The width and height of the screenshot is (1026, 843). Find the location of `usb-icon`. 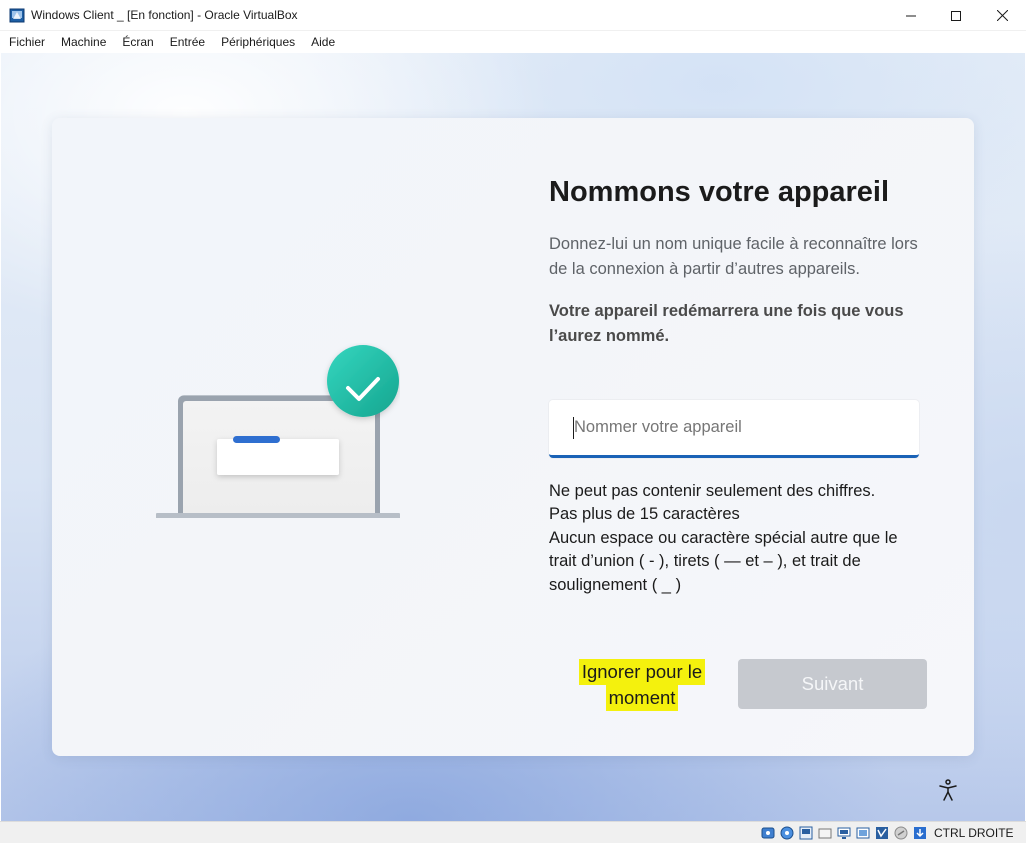

usb-icon is located at coordinates (844, 833).